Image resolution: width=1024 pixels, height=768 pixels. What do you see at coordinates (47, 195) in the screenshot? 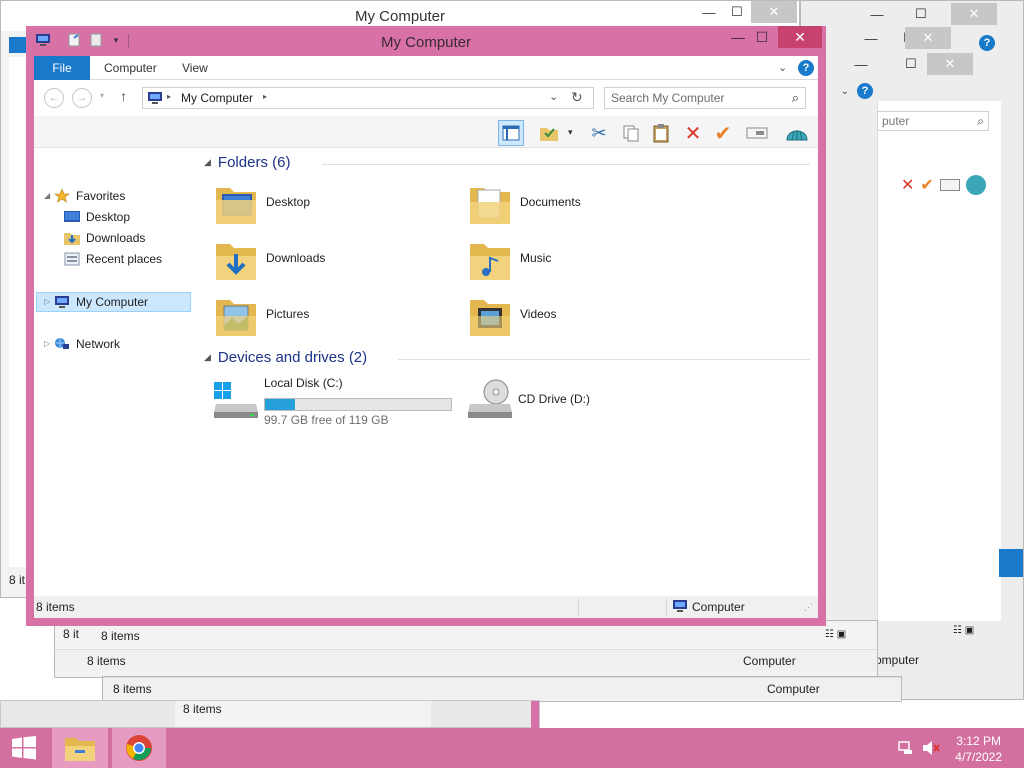
I see `favorites-expand-icon: ◢` at bounding box center [47, 195].